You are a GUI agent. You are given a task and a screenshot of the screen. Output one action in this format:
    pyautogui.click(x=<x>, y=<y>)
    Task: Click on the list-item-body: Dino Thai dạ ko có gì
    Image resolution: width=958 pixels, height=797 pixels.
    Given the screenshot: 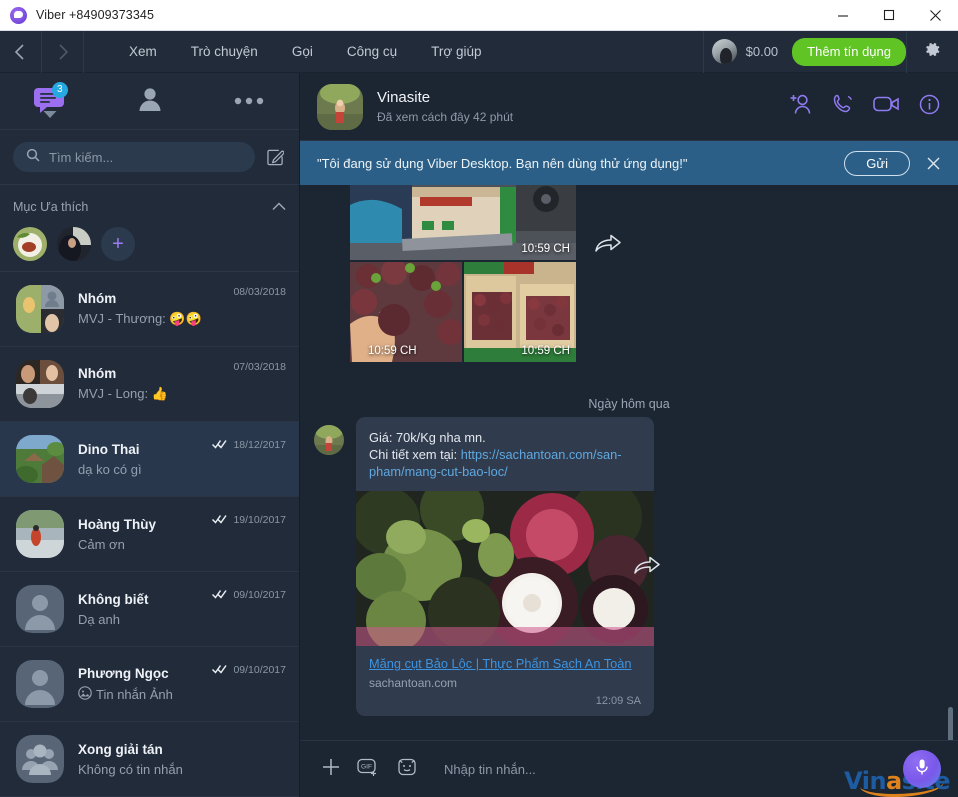 What is the action you would take?
    pyautogui.click(x=138, y=459)
    